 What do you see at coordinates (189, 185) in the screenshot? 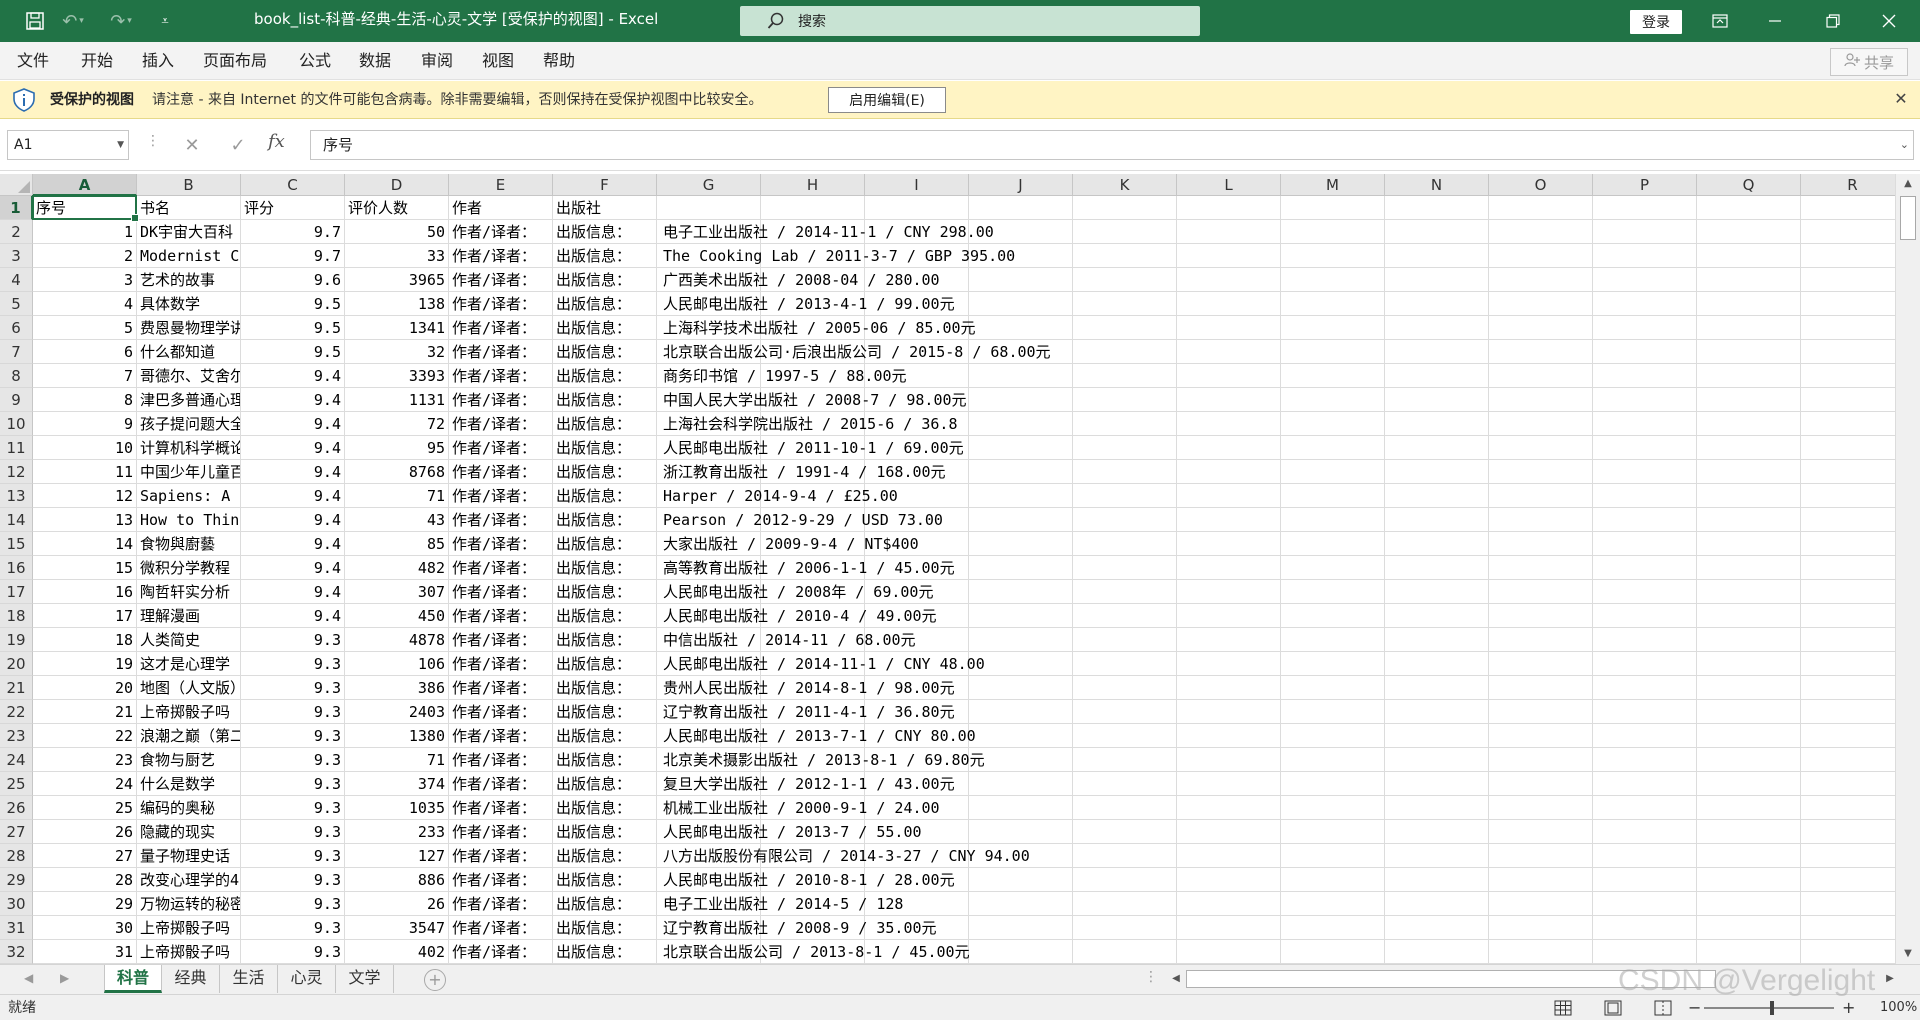
I see `column-header-b: B` at bounding box center [189, 185].